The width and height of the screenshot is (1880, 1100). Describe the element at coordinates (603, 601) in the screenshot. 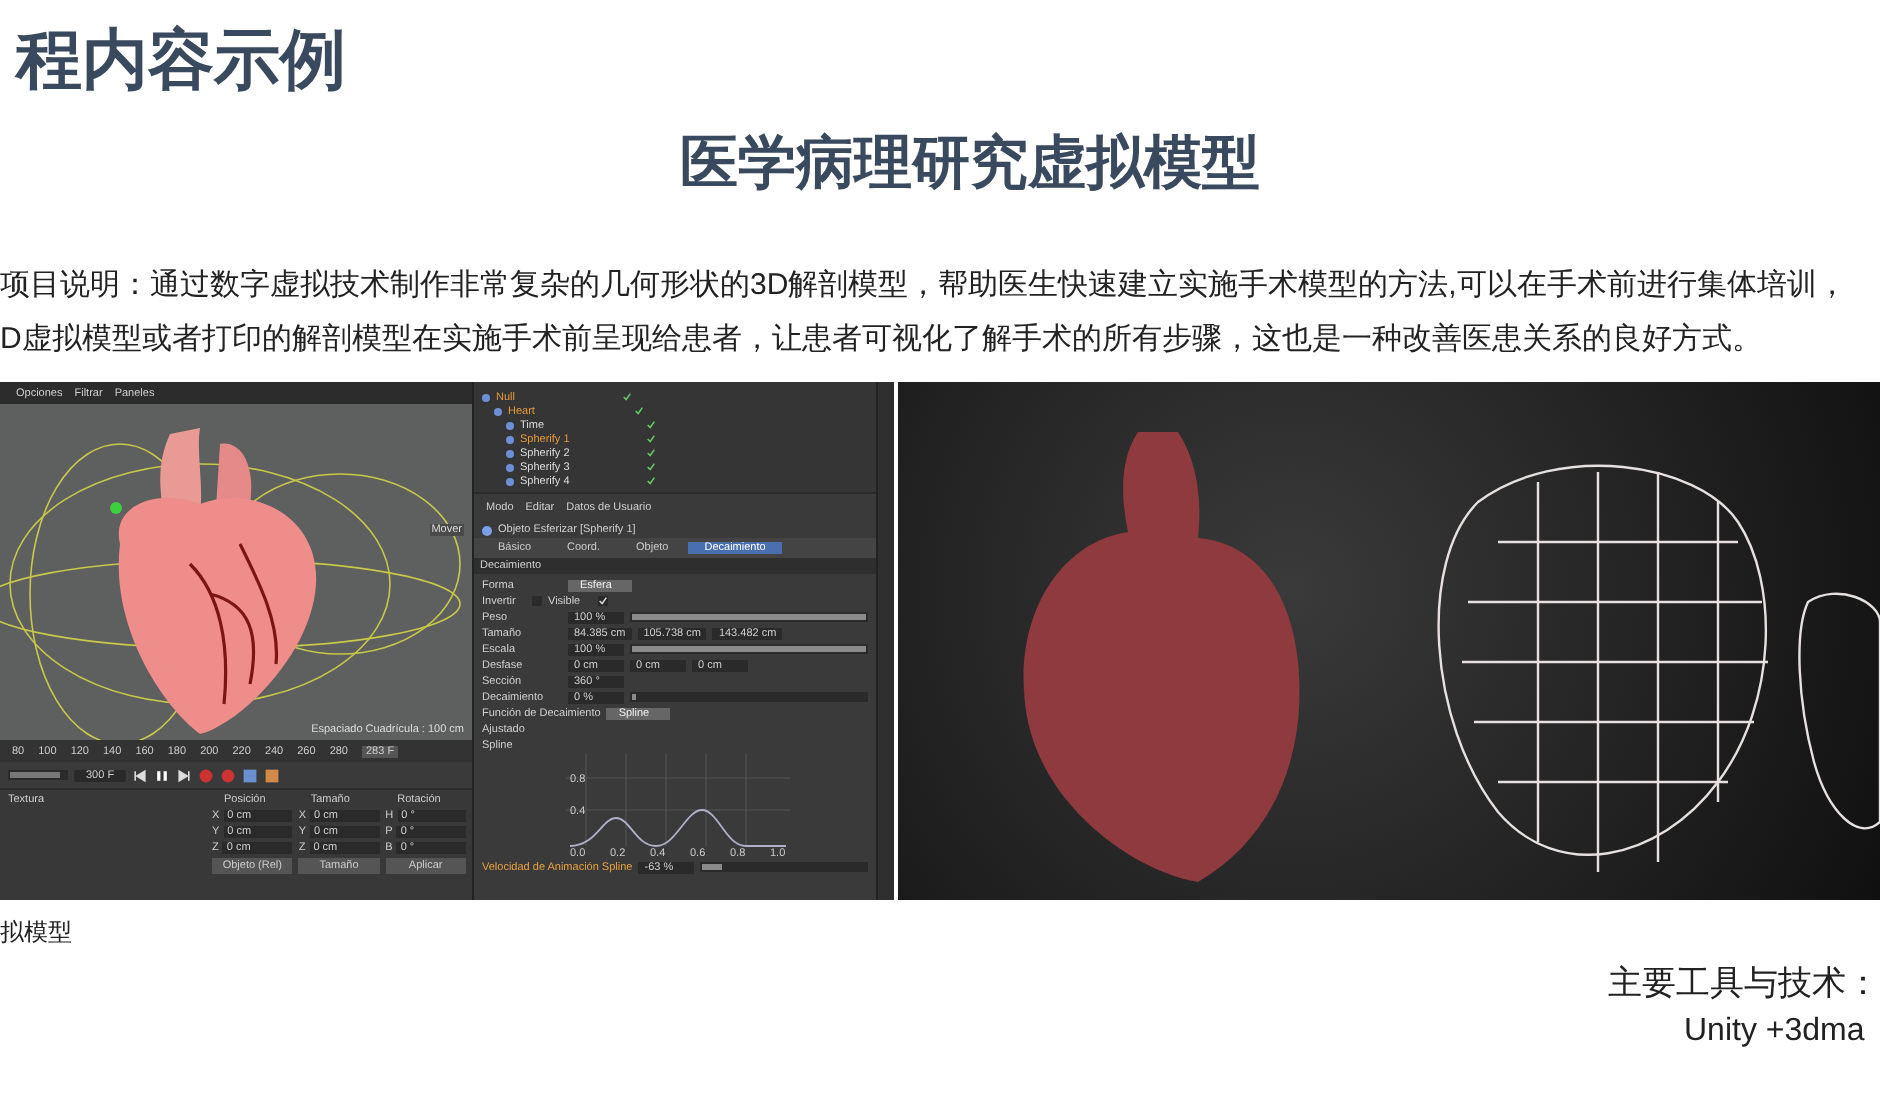

I see `checkbox` at that location.